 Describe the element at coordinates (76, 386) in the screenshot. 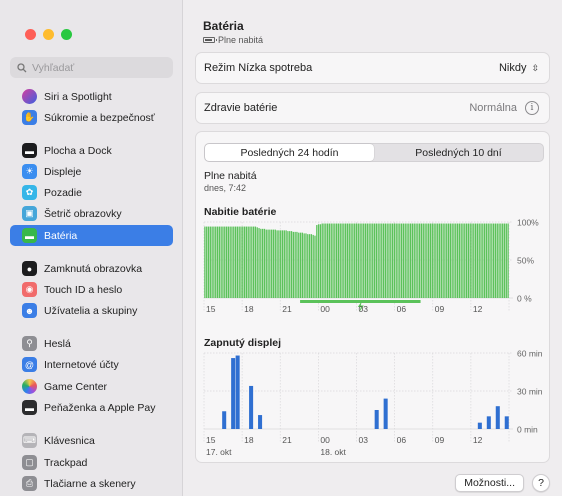

I see `sidebar-item-label: Game Center` at that location.